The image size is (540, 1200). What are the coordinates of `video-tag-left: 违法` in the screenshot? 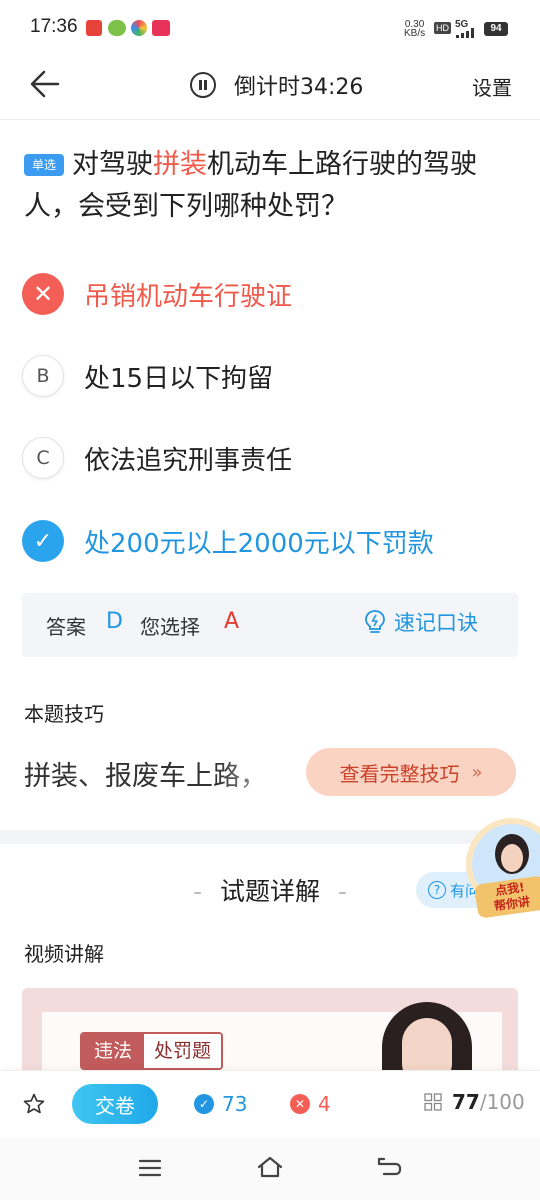 It's located at (113, 1051).